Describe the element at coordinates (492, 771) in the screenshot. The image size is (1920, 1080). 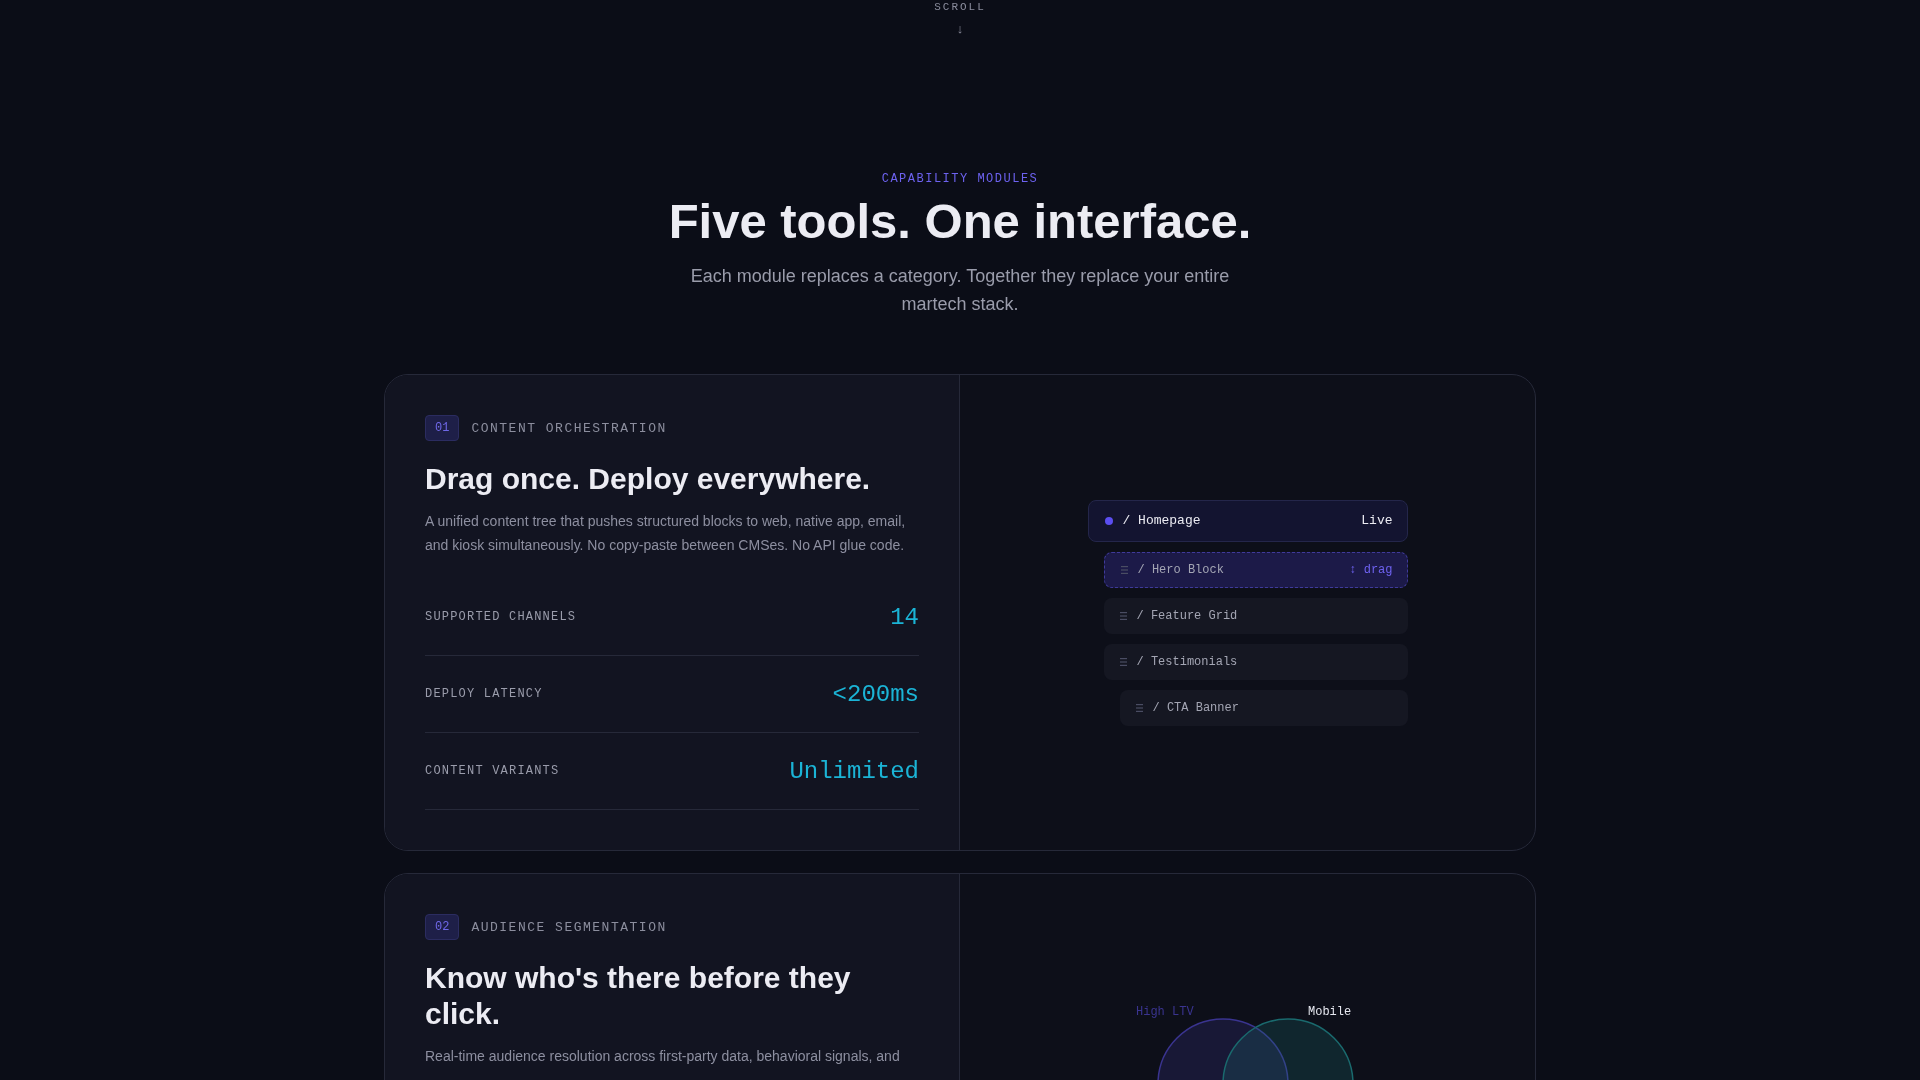
I see `stat-label: CONTENT VARIANTS` at that location.